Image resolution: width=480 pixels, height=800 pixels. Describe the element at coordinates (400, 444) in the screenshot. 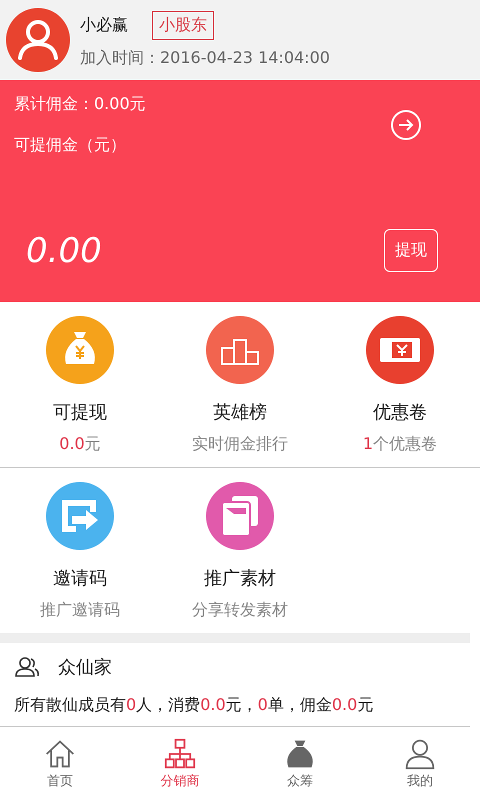

I see `feature-subtitle: 1个优惠卷` at that location.